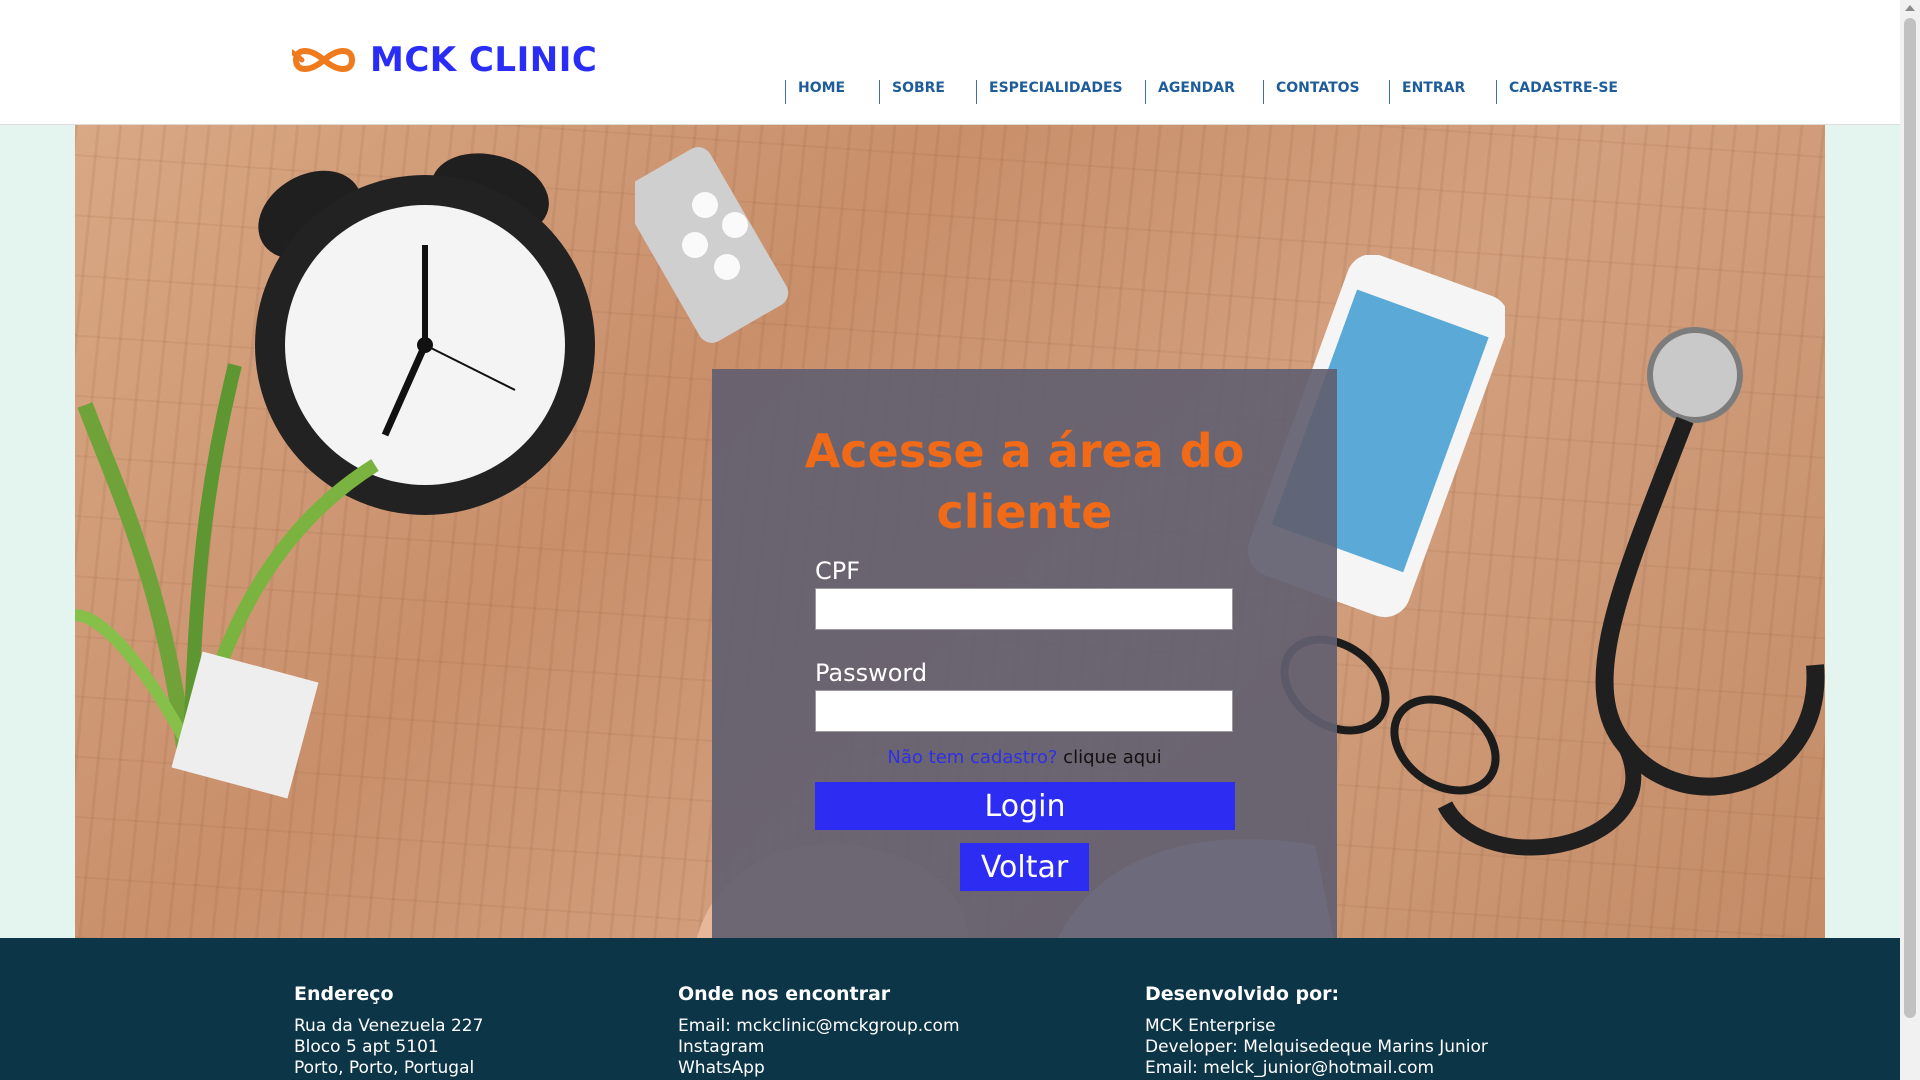 The width and height of the screenshot is (1920, 1080). I want to click on footer-address-heading: Endereço, so click(344, 994).